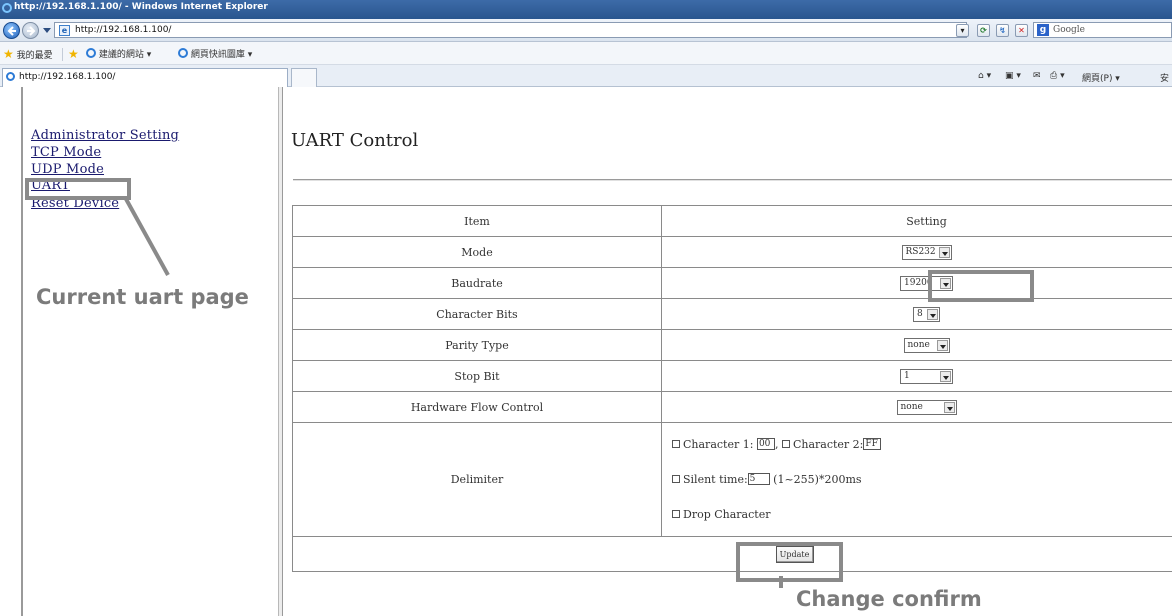 This screenshot has height=616, width=1172. Describe the element at coordinates (789, 562) in the screenshot. I see `annotation-update-highlight` at that location.